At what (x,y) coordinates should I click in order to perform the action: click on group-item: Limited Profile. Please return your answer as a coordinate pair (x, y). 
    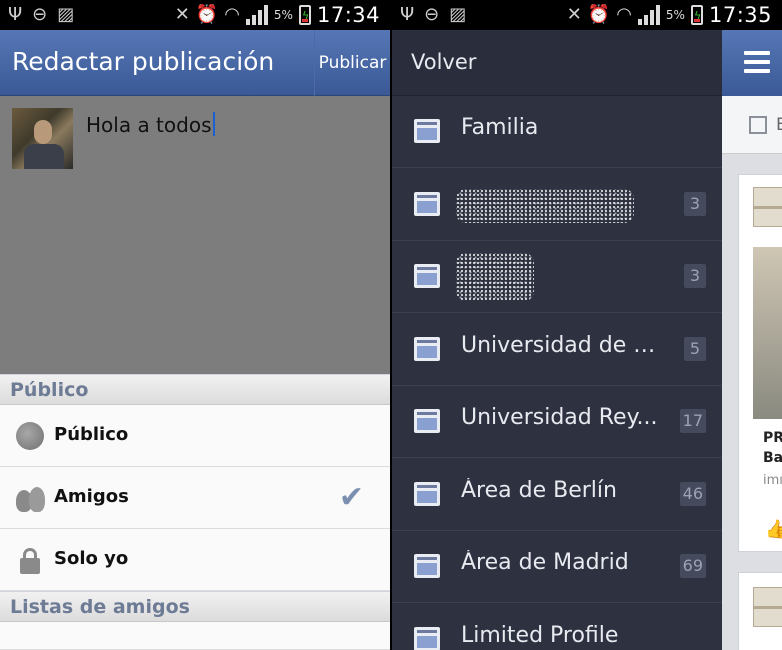
    Looking at the image, I should click on (557, 627).